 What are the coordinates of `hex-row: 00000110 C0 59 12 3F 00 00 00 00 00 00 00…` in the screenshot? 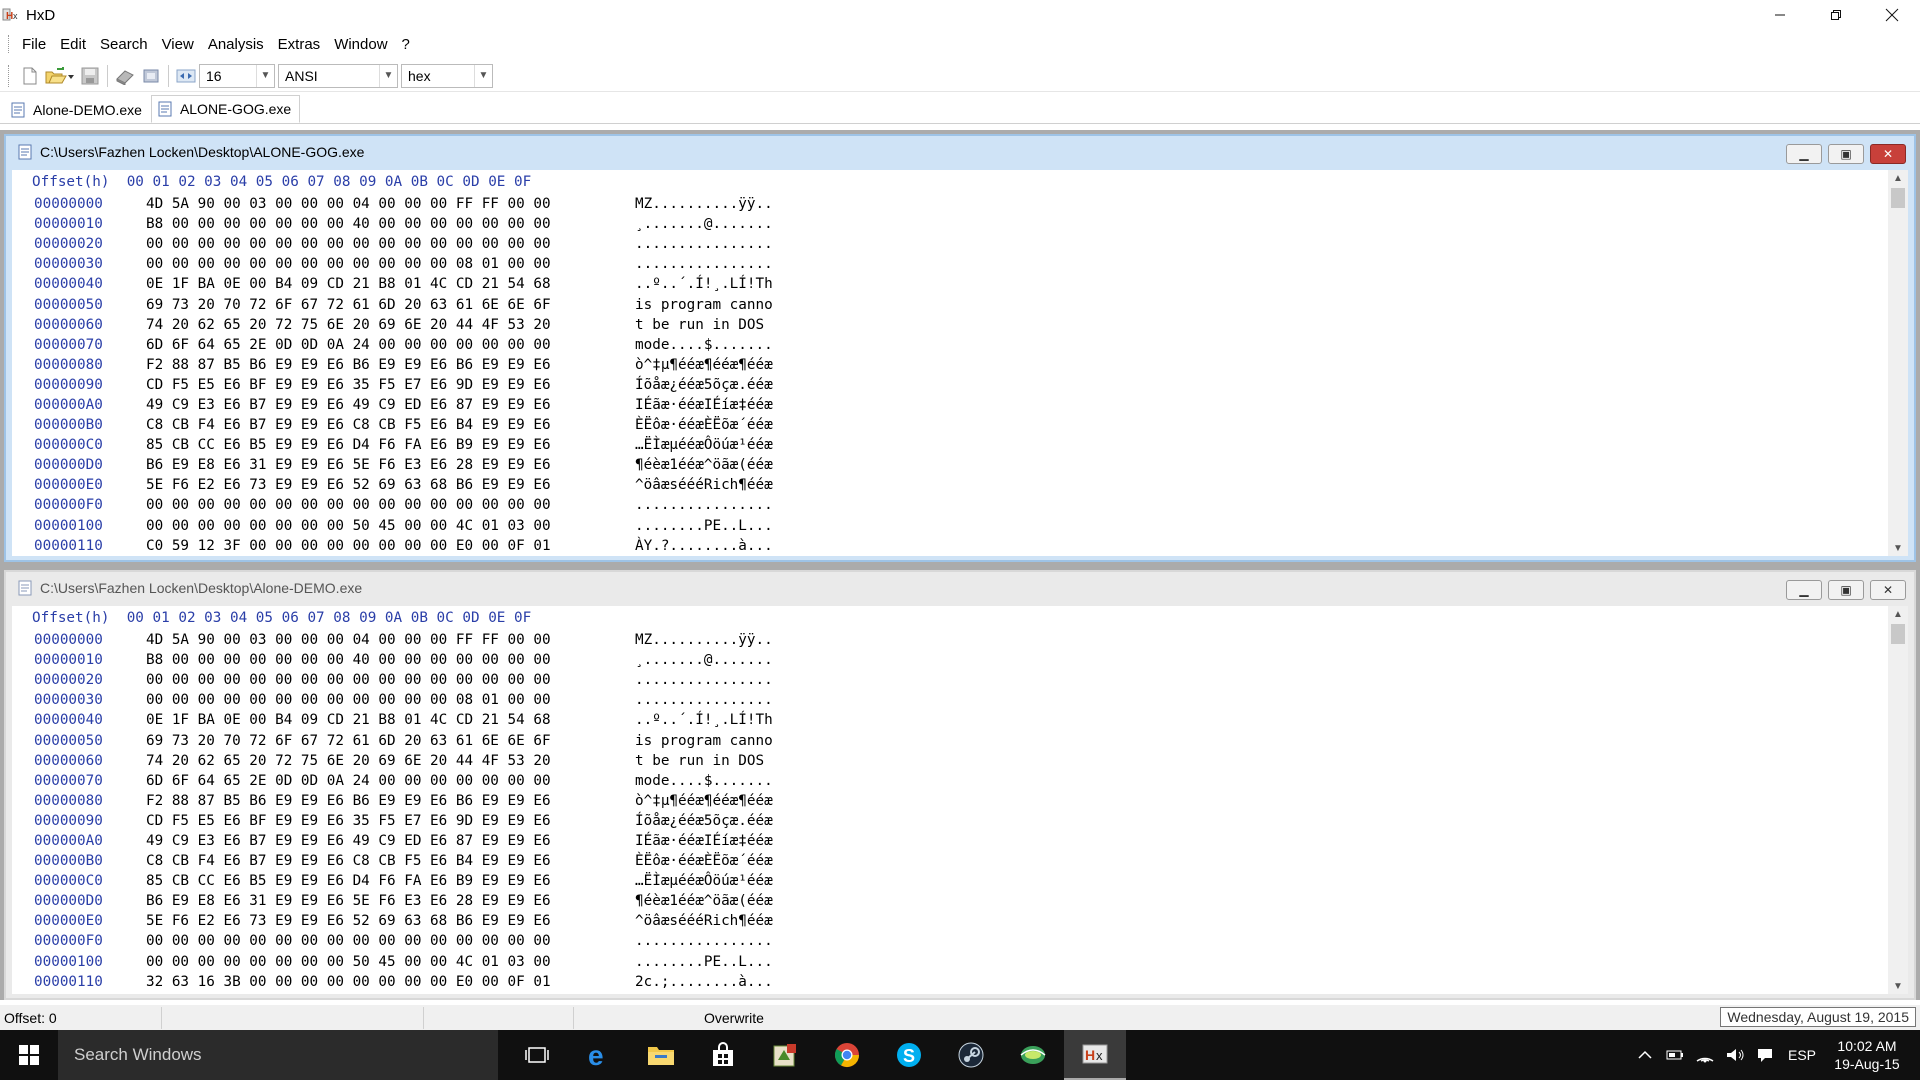 It's located at (949, 546).